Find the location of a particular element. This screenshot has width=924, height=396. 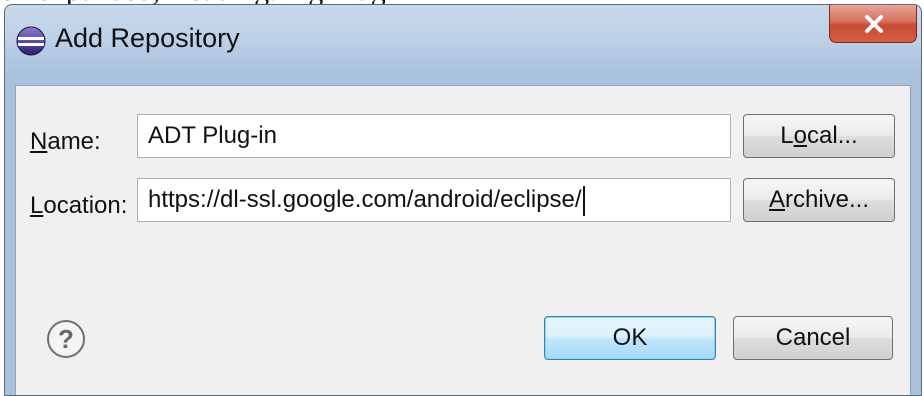

location-label: Location: is located at coordinates (78, 206).